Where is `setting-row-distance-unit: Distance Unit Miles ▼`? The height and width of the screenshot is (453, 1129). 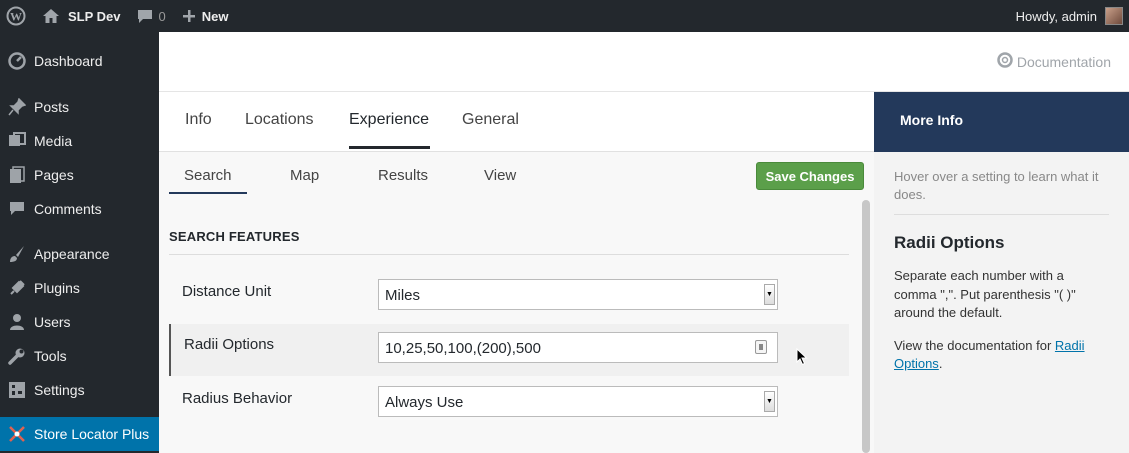 setting-row-distance-unit: Distance Unit Miles ▼ is located at coordinates (509, 297).